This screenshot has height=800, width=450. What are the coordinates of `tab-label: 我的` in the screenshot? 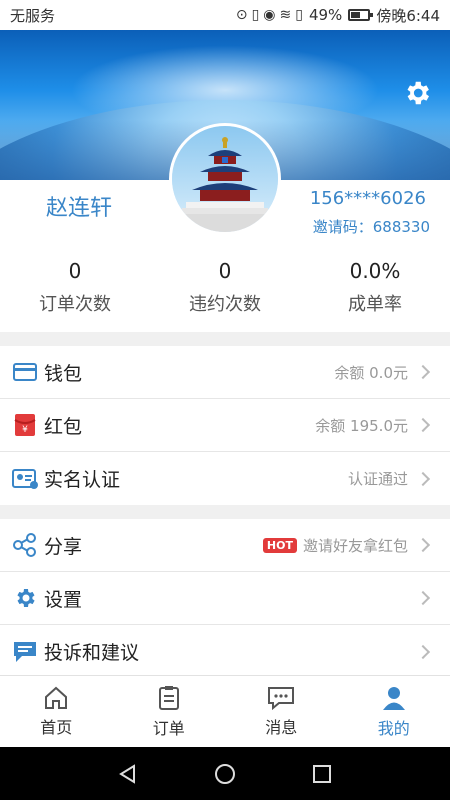 It's located at (393, 728).